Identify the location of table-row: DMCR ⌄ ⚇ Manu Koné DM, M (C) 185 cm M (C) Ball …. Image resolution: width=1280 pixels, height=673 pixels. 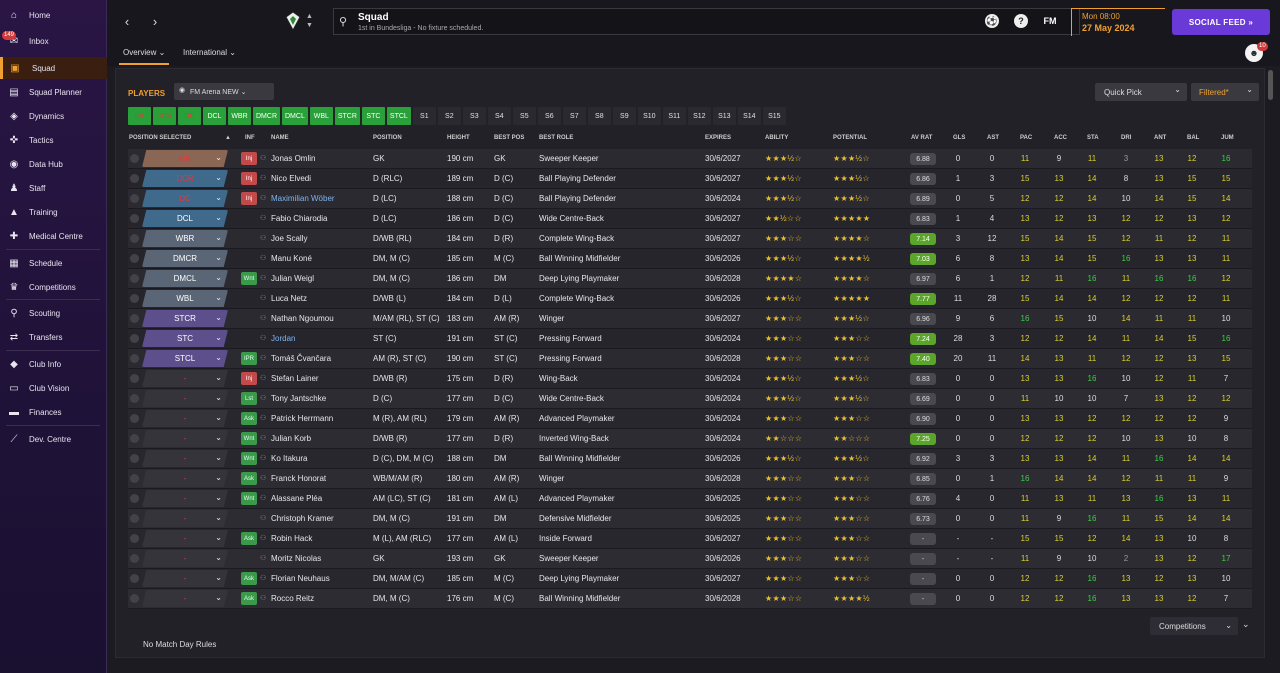
(690, 259).